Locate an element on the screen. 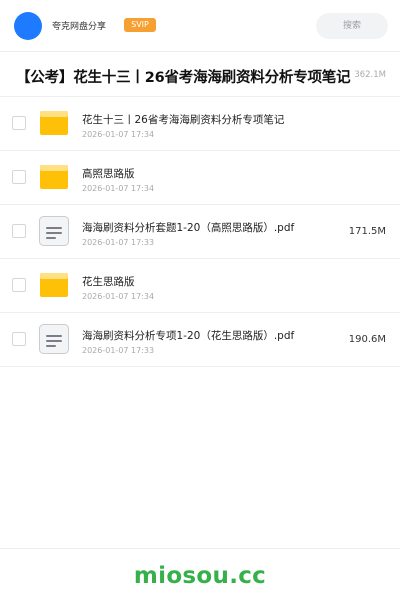 This screenshot has width=400, height=600. svip-badge: SVIP is located at coordinates (140, 25).